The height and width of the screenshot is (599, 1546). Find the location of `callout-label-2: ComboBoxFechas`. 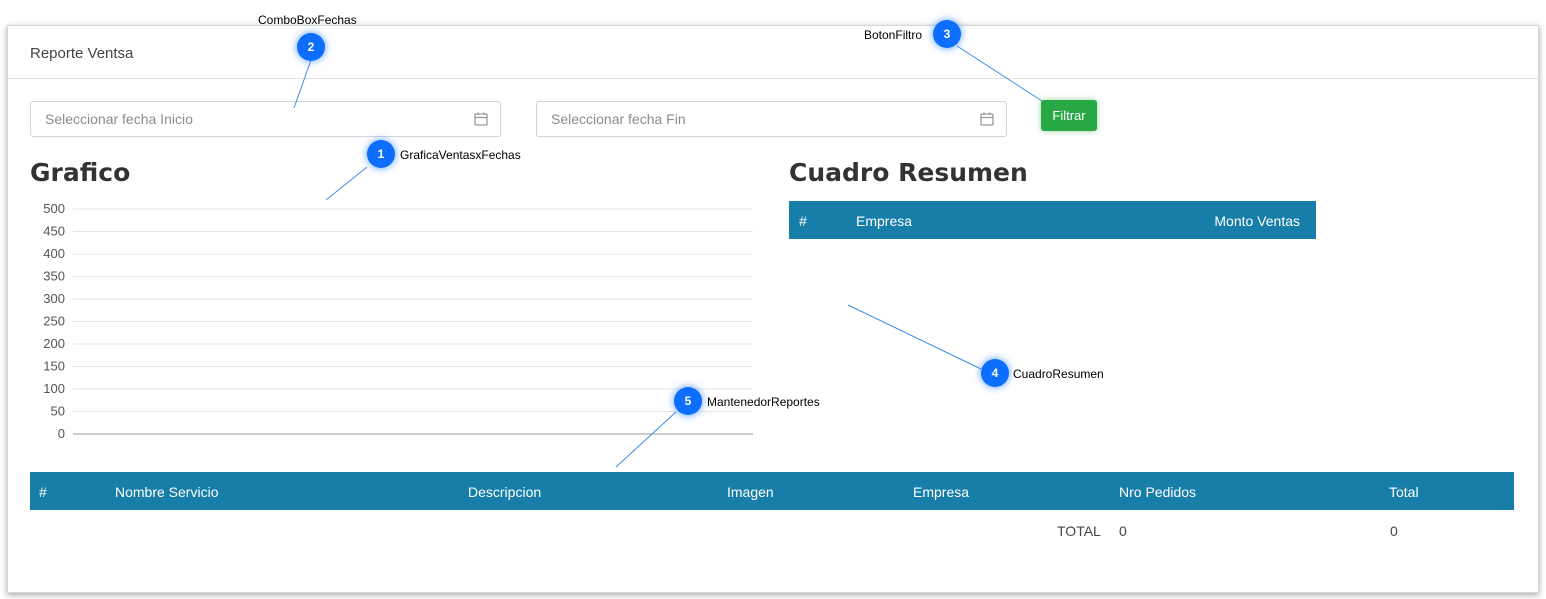

callout-label-2: ComboBoxFechas is located at coordinates (307, 20).